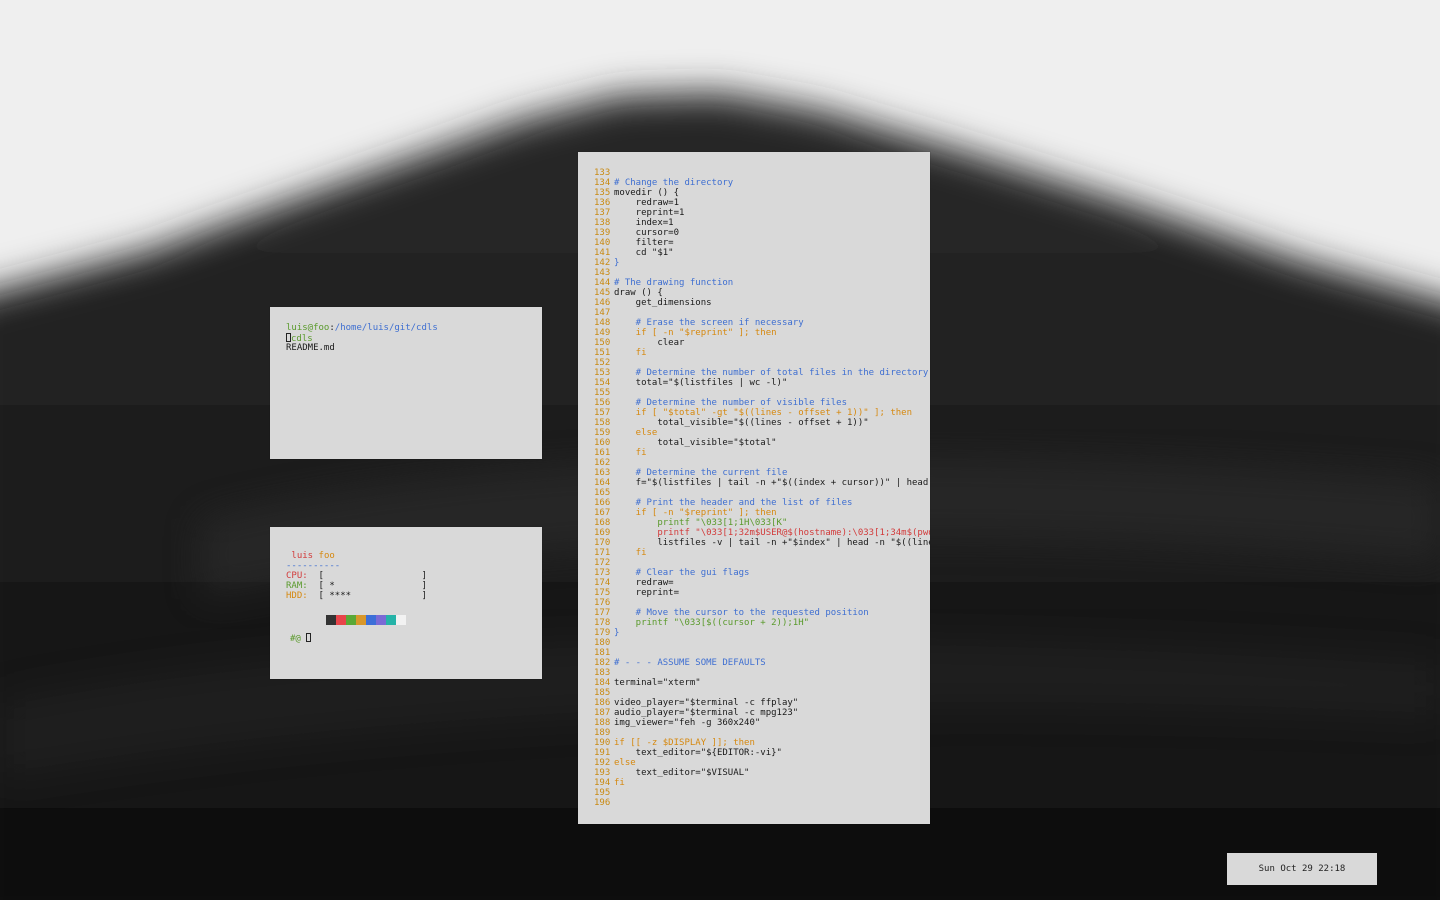 This screenshot has width=1440, height=900. What do you see at coordinates (602, 203) in the screenshot?
I see `line-number: 136` at bounding box center [602, 203].